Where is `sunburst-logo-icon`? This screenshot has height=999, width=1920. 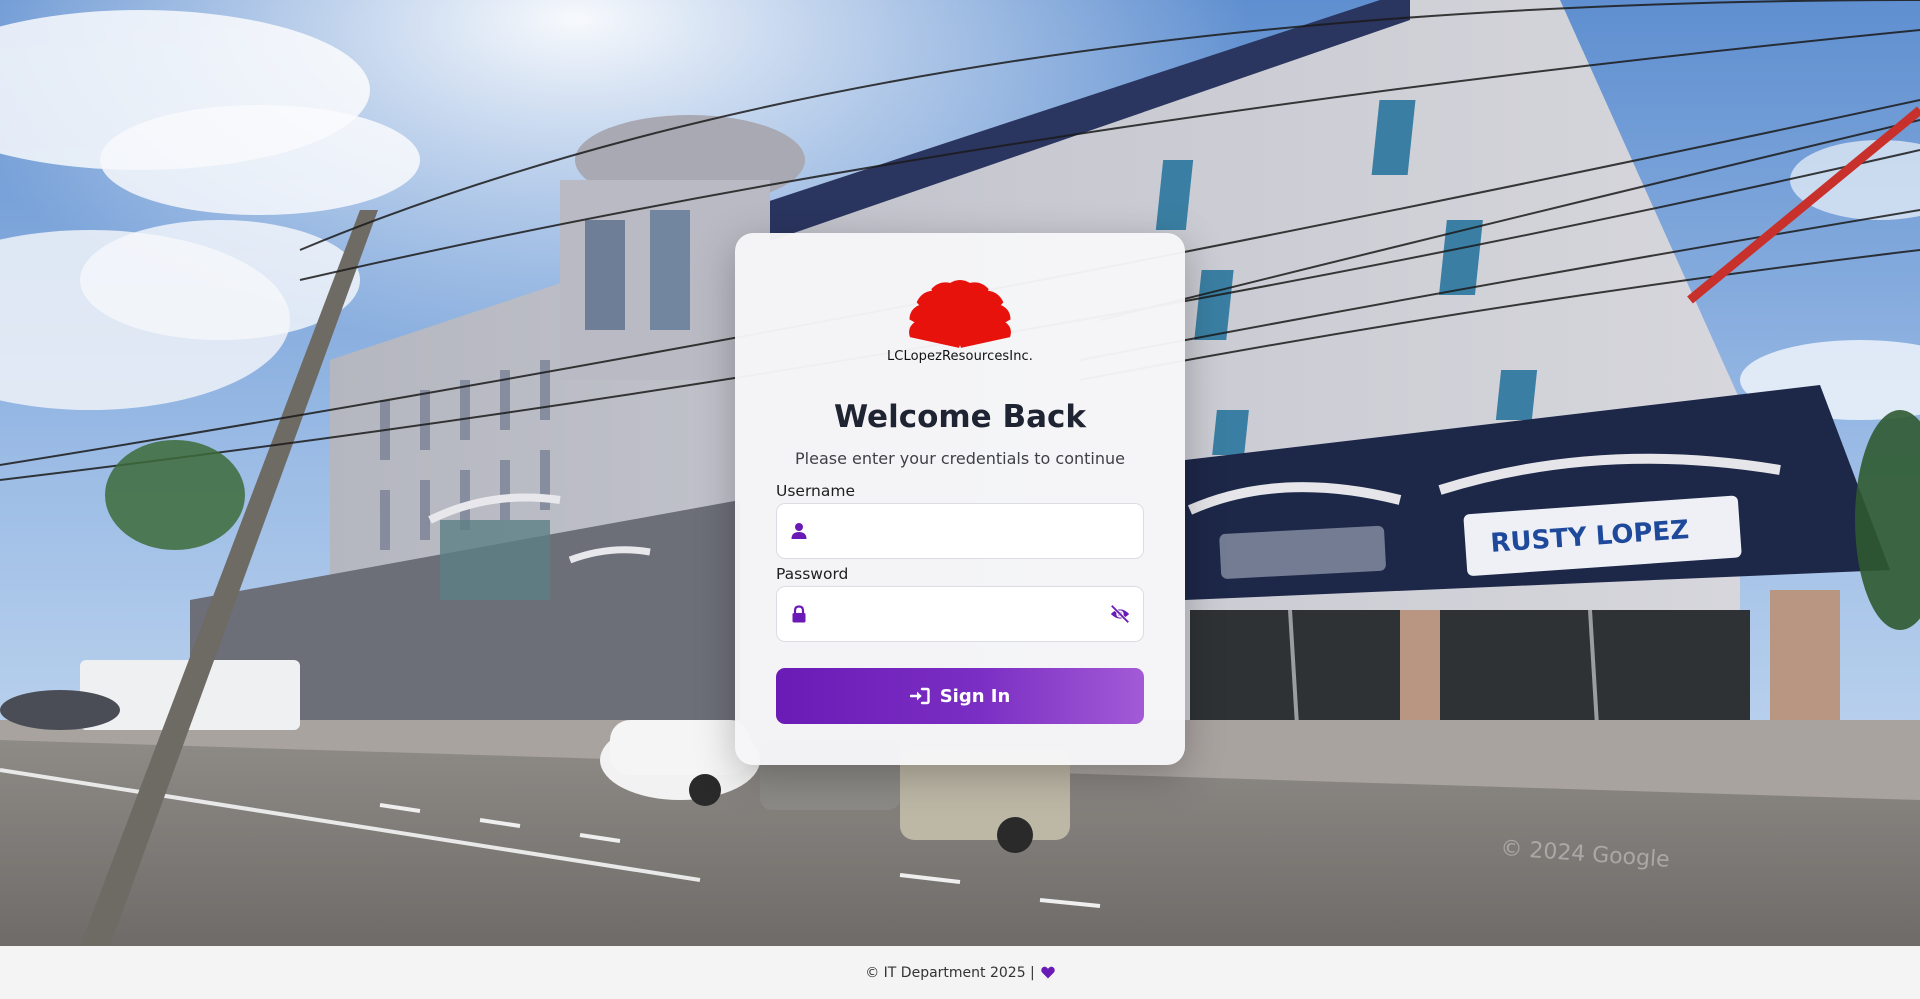 sunburst-logo-icon is located at coordinates (960, 314).